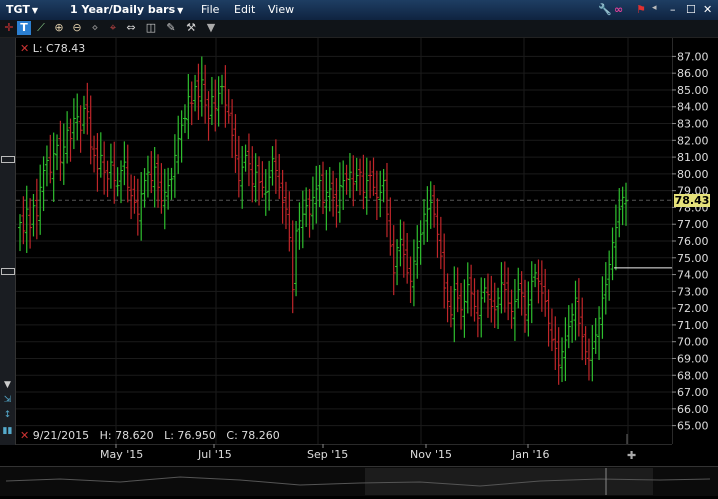 The image size is (718, 499). What do you see at coordinates (693, 157) in the screenshot?
I see `y-tick-label: 81.00` at bounding box center [693, 157].